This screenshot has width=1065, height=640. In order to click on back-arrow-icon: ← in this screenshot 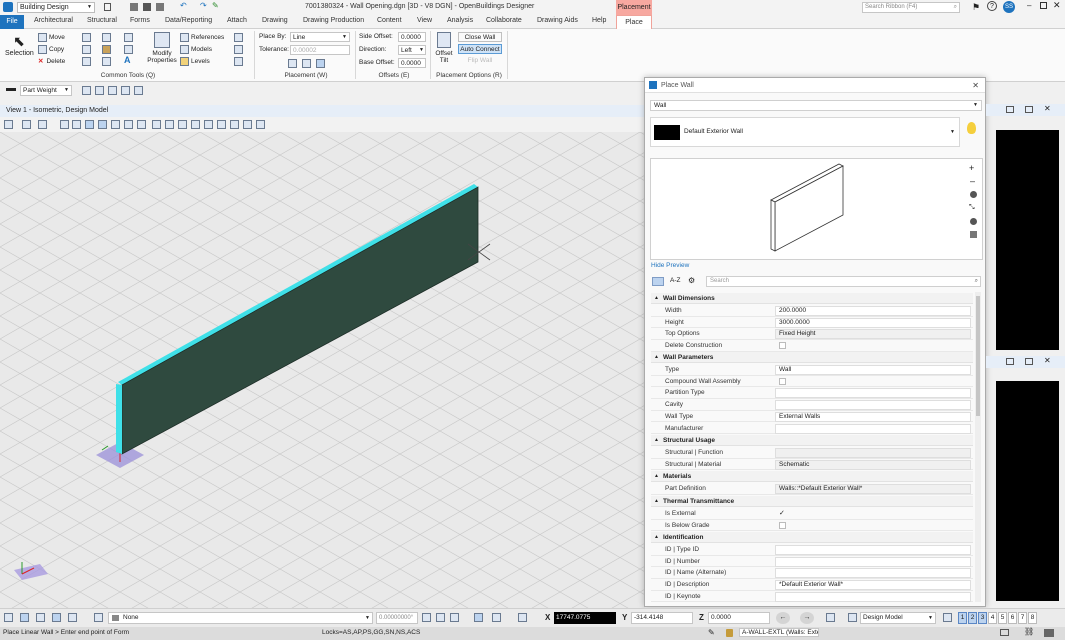, I will do `click(783, 618)`.